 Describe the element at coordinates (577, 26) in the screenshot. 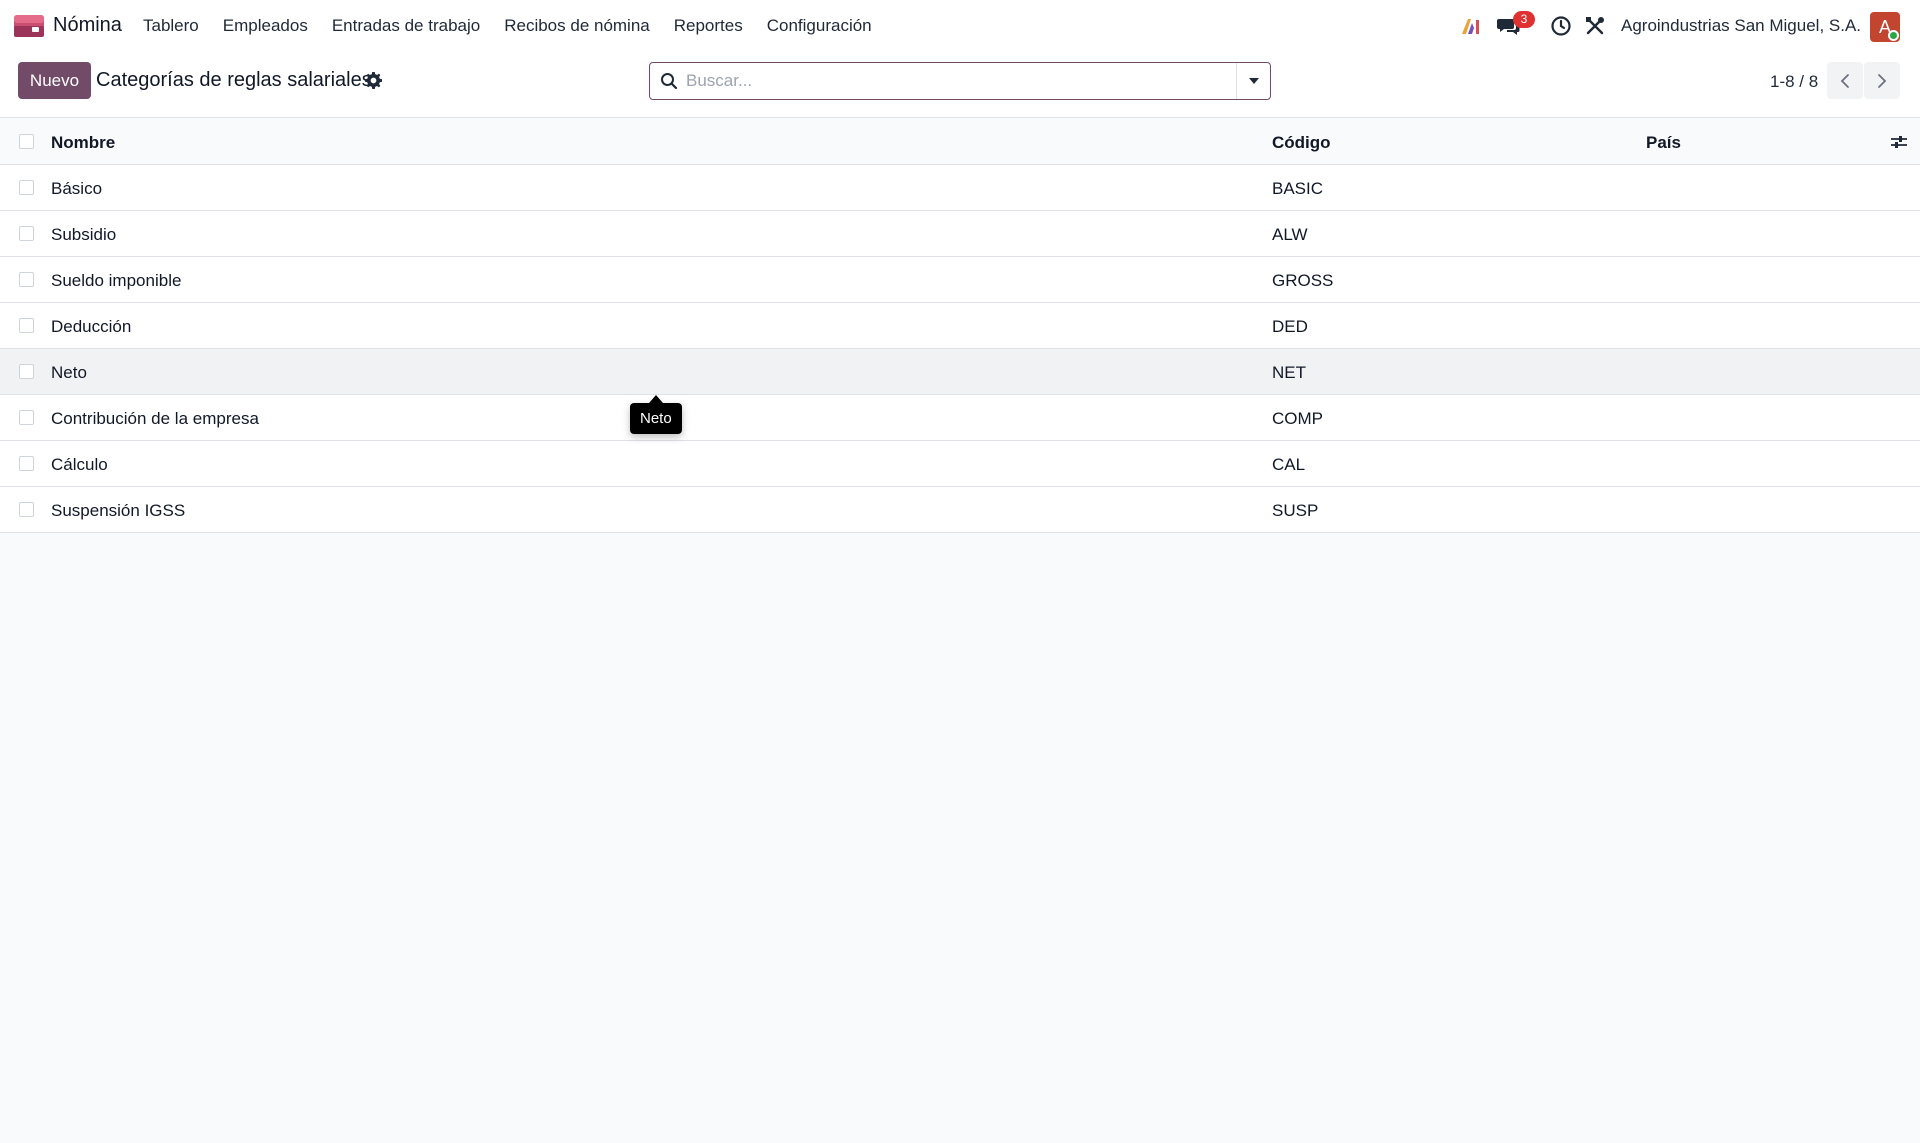

I see `menu-item-recibos-de-nomina: Recibos de nómina` at that location.